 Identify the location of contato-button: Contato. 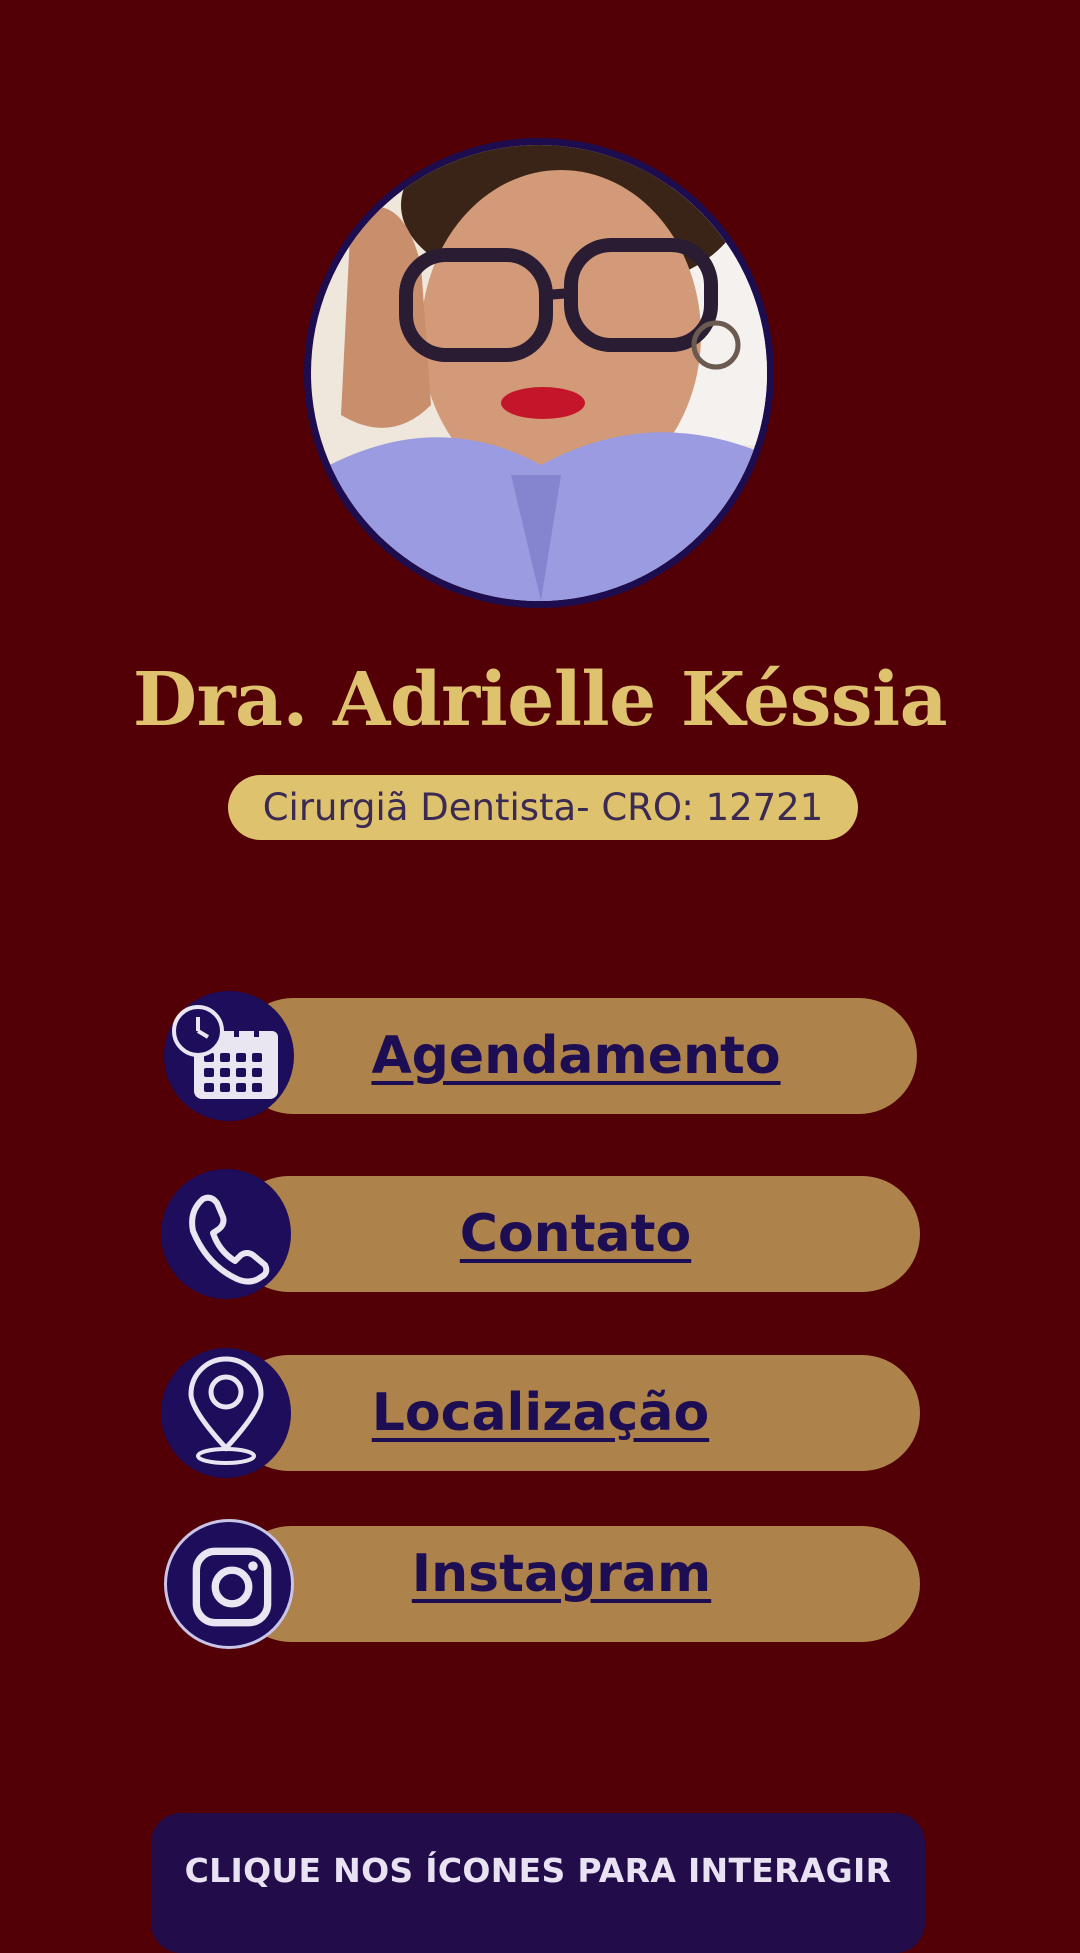
(540, 1234).